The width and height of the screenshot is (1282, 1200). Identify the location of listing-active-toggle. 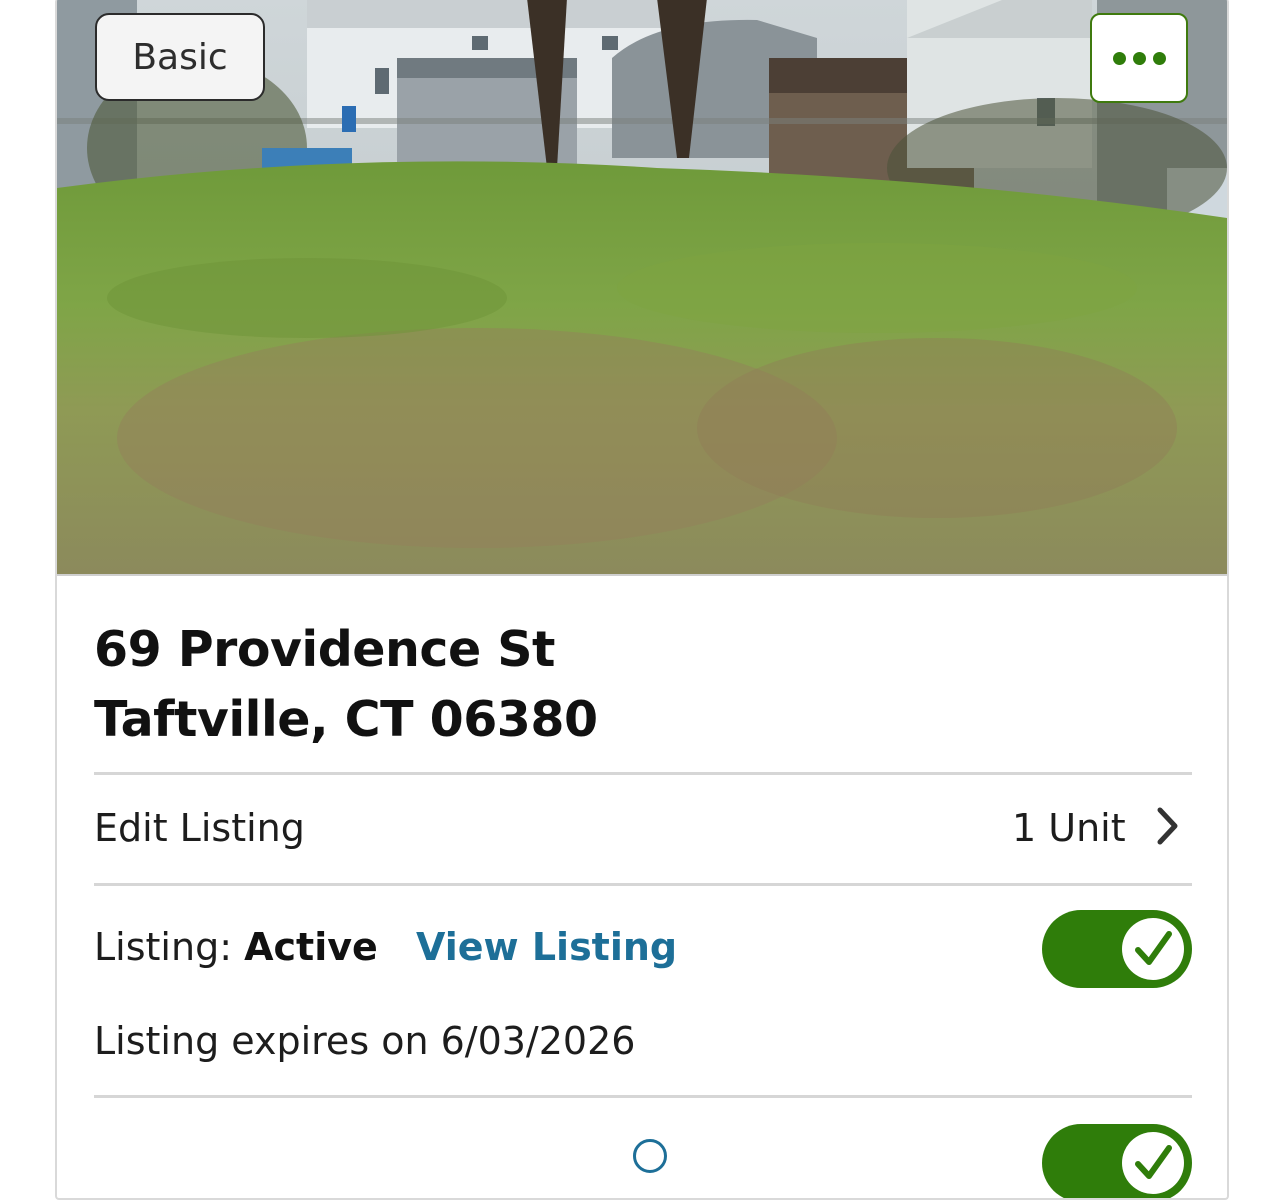
(1117, 949).